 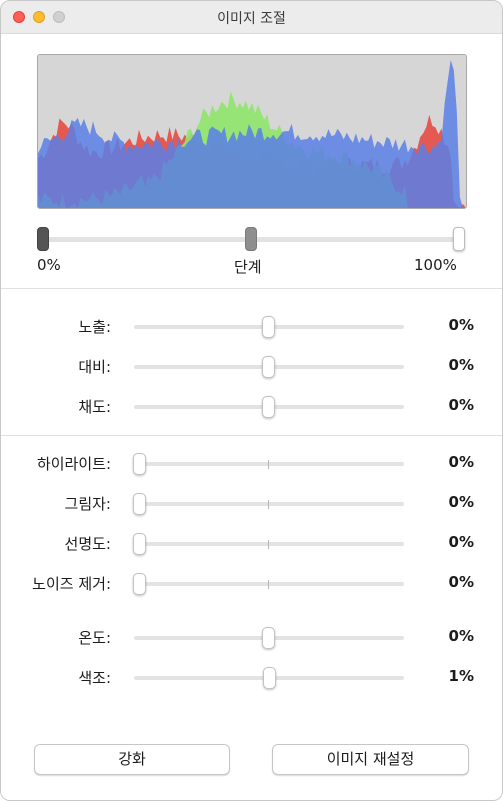 I want to click on contrast-label: 대비:, so click(x=94, y=367).